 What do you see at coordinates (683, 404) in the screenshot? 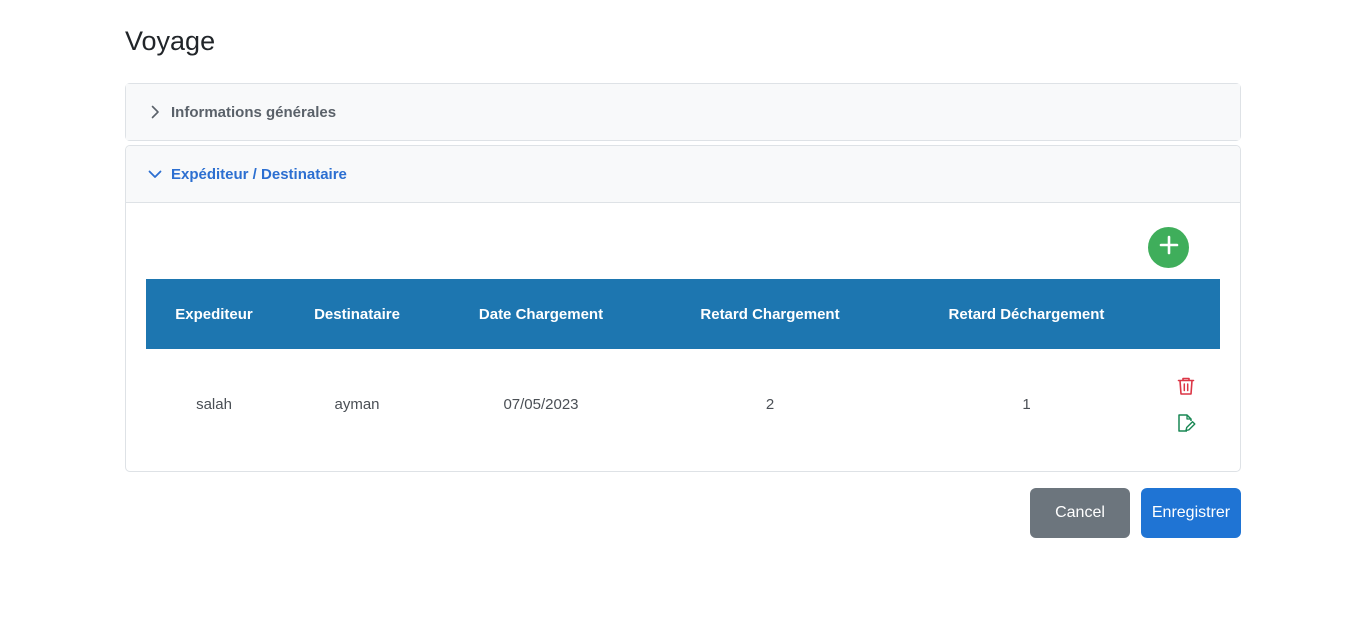
I see `table-row: salah ayman 07/05/2023 2 1` at bounding box center [683, 404].